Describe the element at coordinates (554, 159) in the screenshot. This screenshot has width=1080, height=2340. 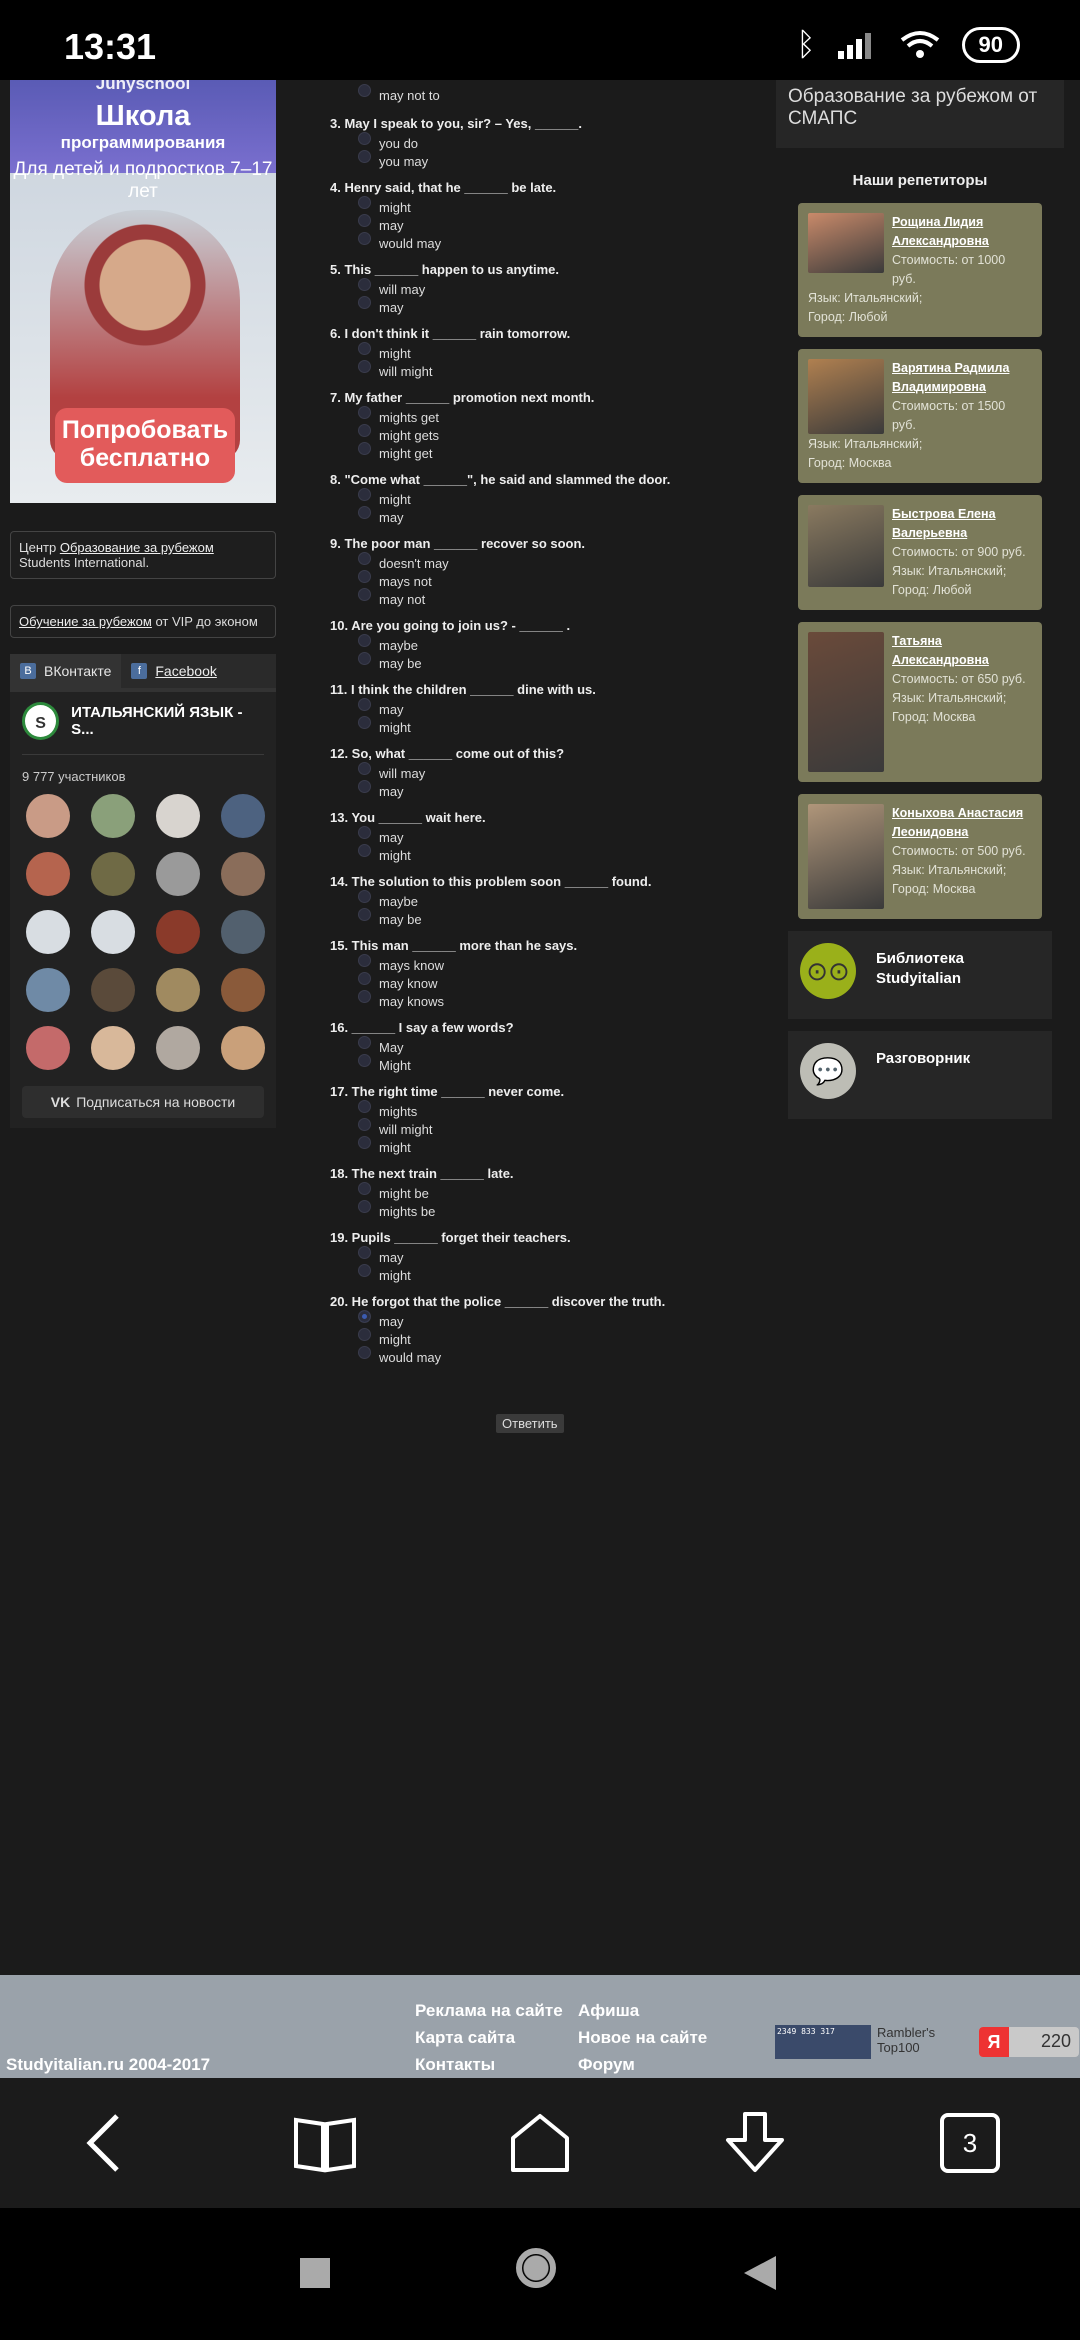
I see `quiz-option: you may` at that location.